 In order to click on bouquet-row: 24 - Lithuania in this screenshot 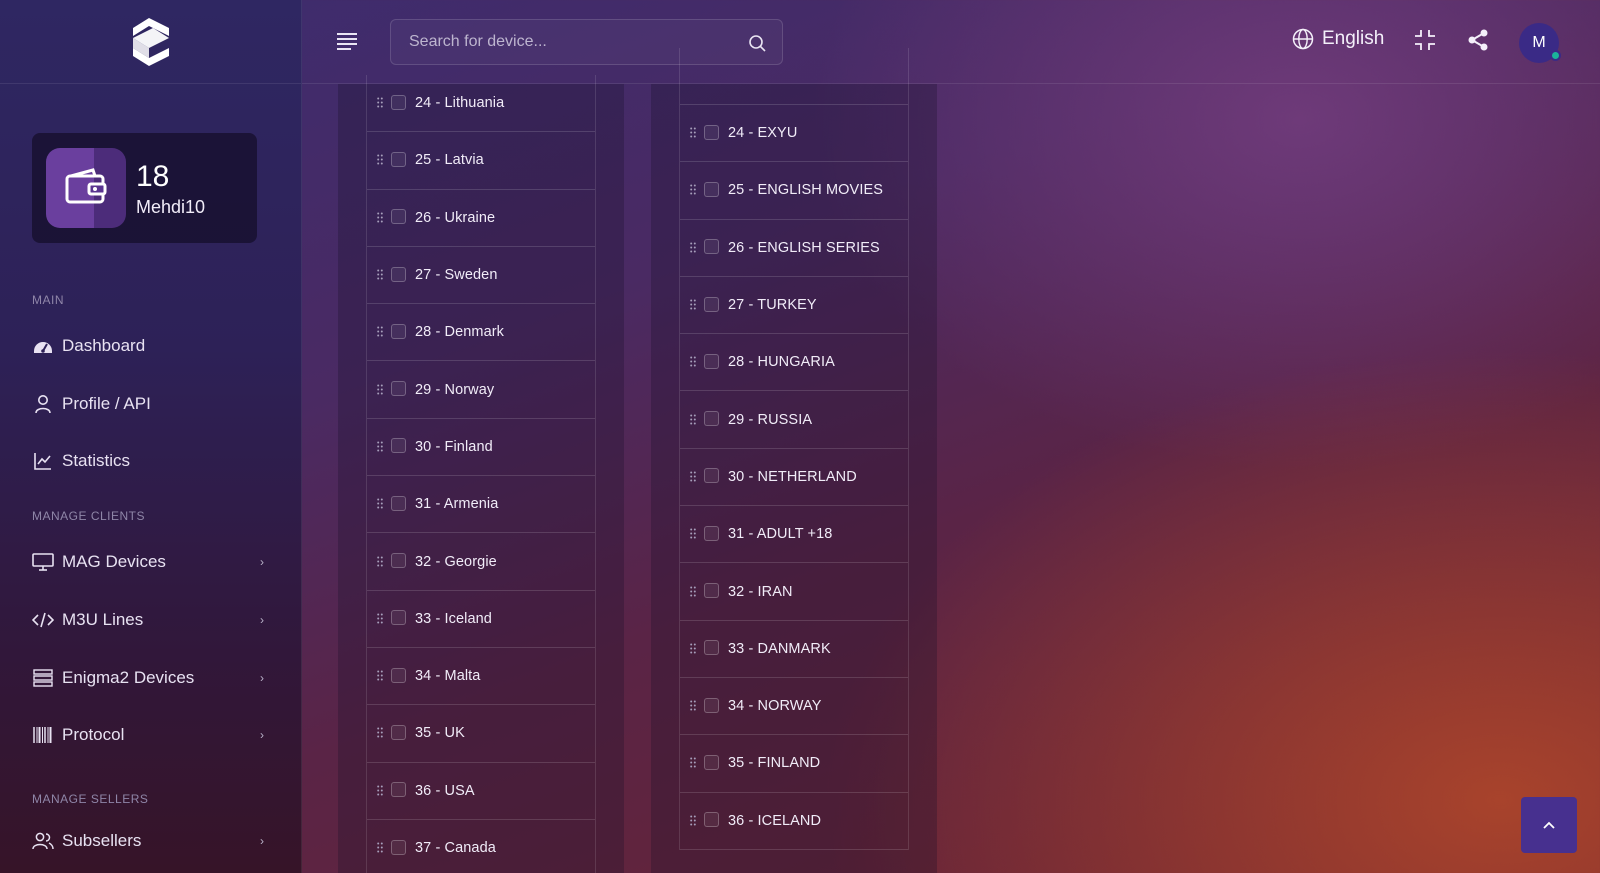, I will do `click(481, 104)`.